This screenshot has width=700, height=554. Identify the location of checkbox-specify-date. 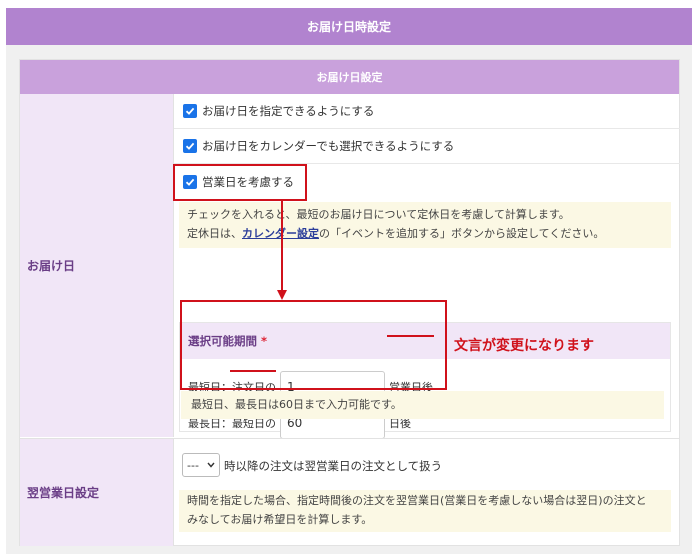
(190, 111).